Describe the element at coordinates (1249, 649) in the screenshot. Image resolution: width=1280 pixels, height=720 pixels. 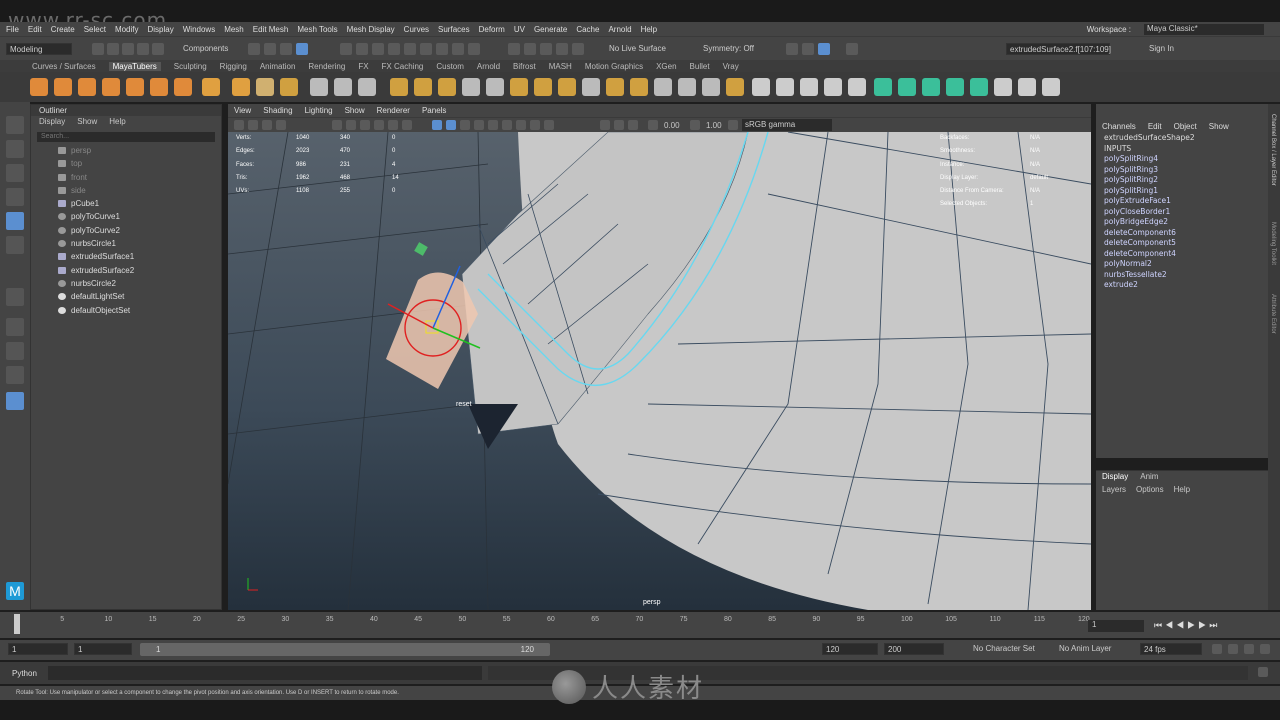
I see `sound-icon` at that location.